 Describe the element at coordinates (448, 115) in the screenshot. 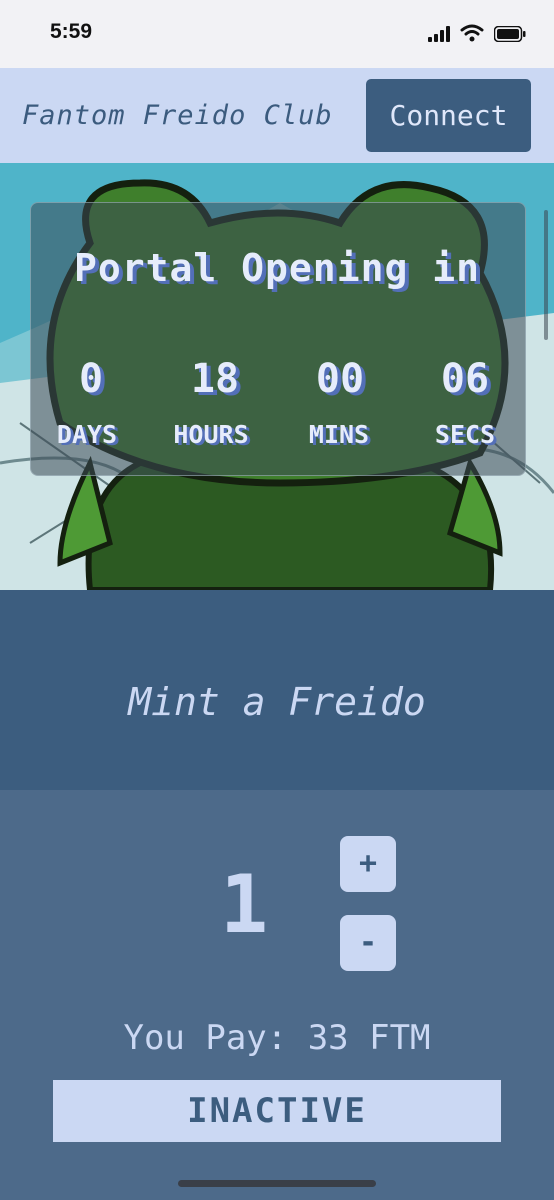

I see `connect-button: Connect` at that location.